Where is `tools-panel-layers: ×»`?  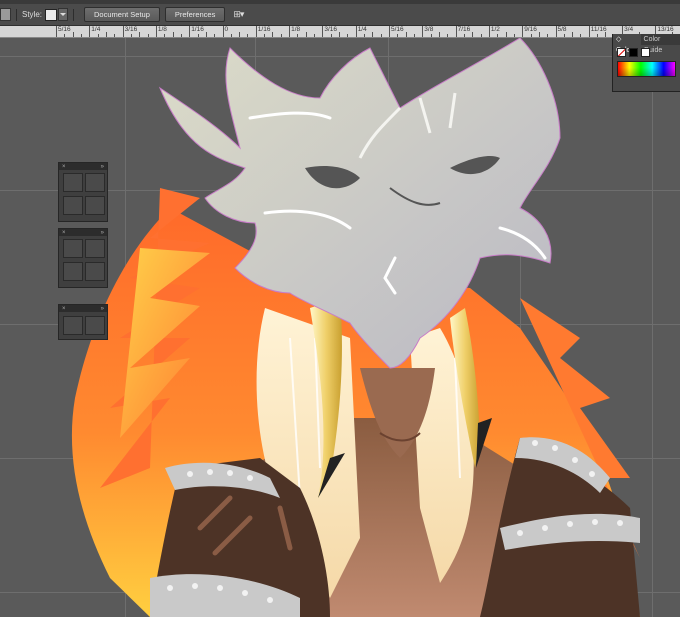
tools-panel-layers: ×» is located at coordinates (83, 258).